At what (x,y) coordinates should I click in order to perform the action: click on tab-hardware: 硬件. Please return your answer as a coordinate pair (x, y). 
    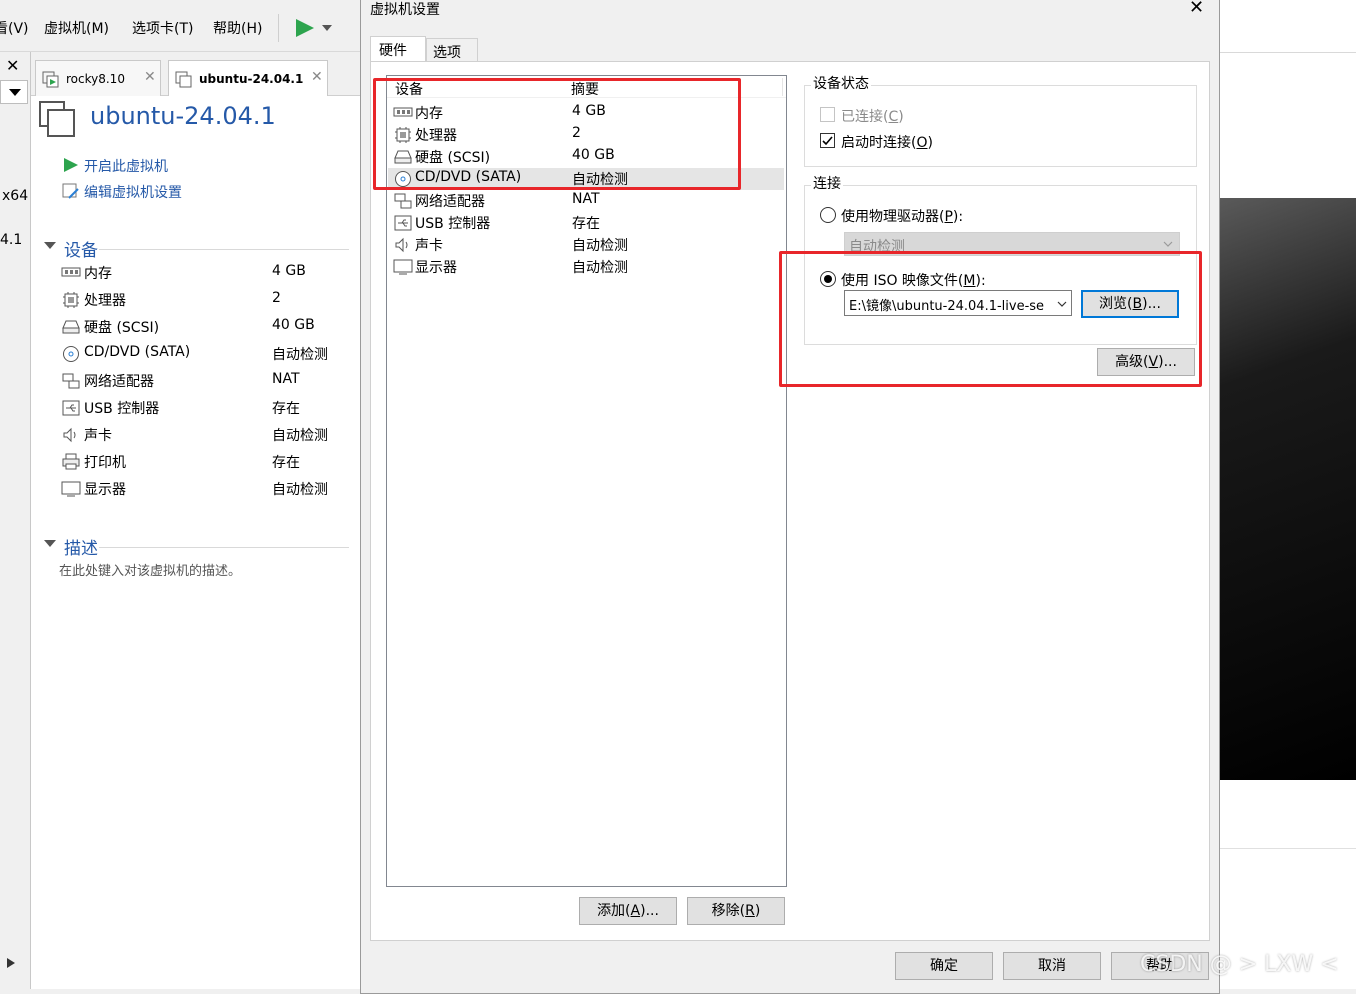
    Looking at the image, I should click on (398, 49).